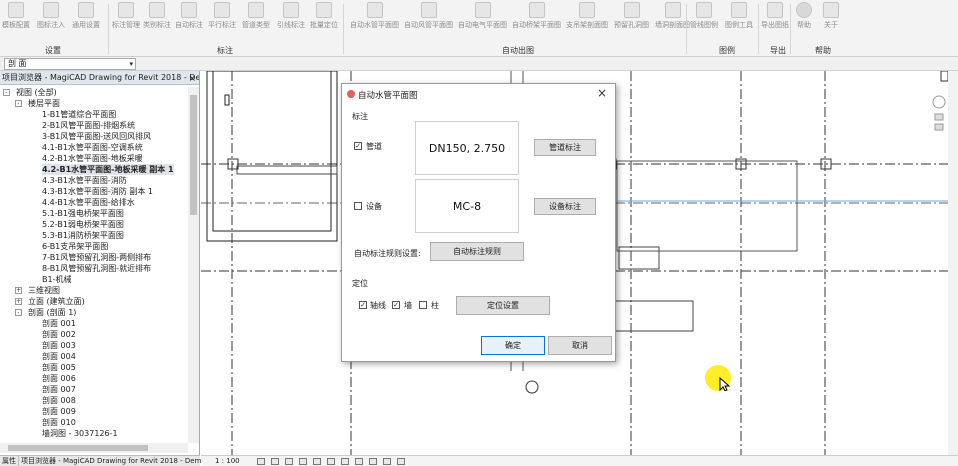 This screenshot has height=466, width=958. Describe the element at coordinates (94, 290) in the screenshot. I see `tree-item: + 三维视图` at that location.